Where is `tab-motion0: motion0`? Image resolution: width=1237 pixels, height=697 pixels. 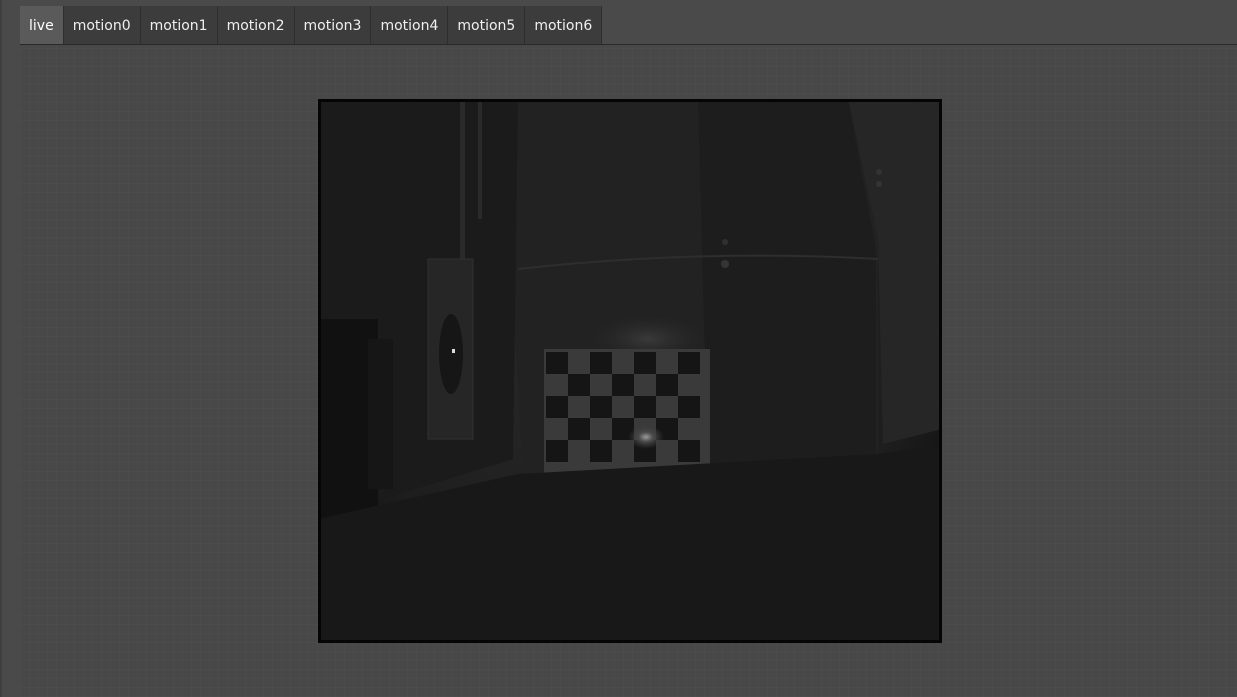
tab-motion0: motion0 is located at coordinates (102, 25).